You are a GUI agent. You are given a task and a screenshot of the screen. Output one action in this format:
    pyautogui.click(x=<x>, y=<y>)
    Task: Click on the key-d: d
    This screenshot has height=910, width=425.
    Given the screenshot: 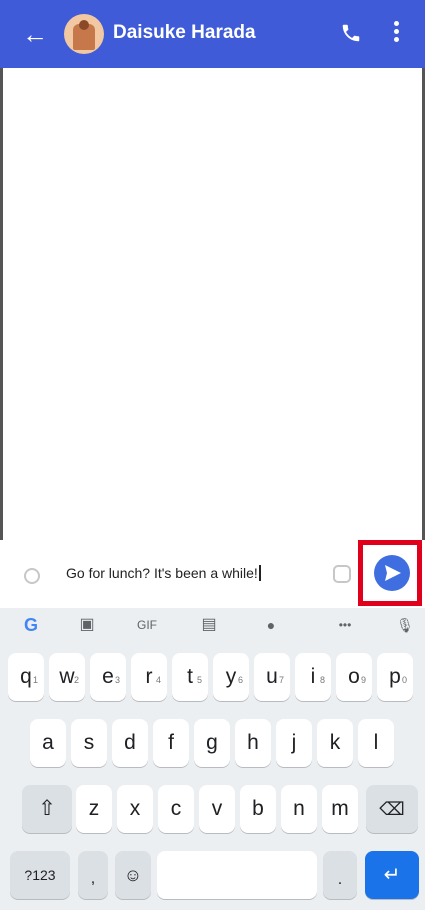 What is the action you would take?
    pyautogui.click(x=130, y=743)
    